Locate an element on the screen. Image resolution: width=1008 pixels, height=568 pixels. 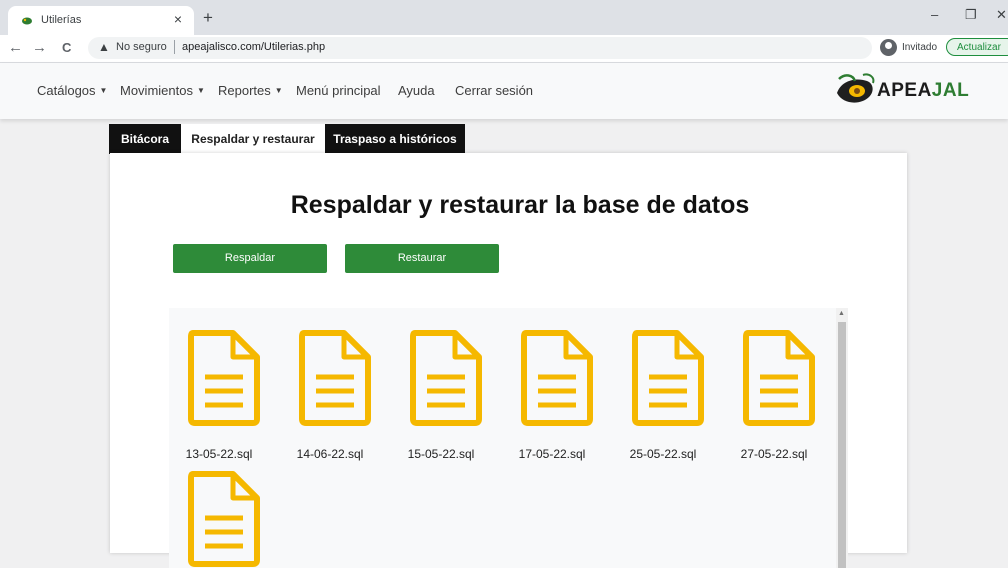
nav-item-reportes: Reportes ▼ is located at coordinates (250, 90).